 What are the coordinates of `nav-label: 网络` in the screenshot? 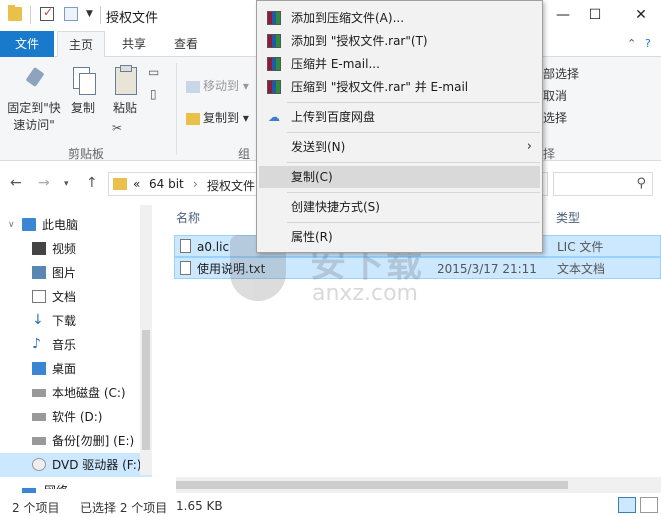 It's located at (56, 484).